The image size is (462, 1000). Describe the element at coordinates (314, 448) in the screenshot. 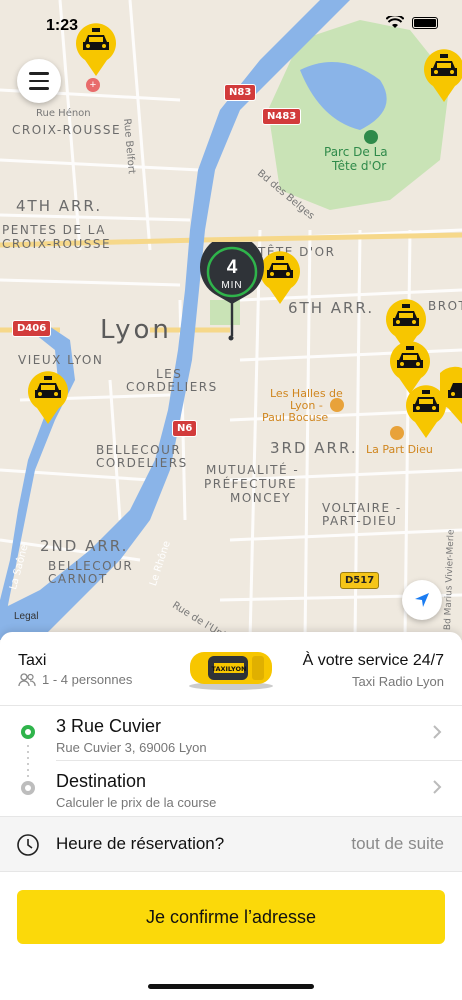

I see `district-label: 3RD ARR.` at that location.